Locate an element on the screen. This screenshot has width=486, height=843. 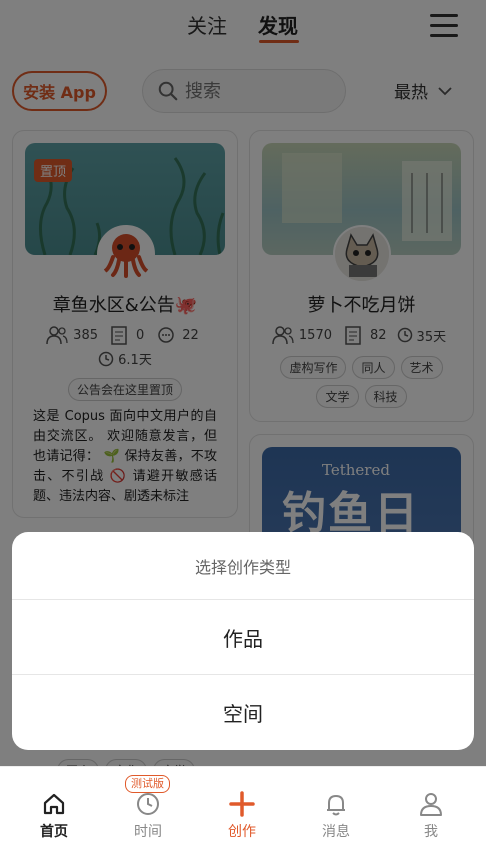
clock-icon is located at coordinates (148, 804).